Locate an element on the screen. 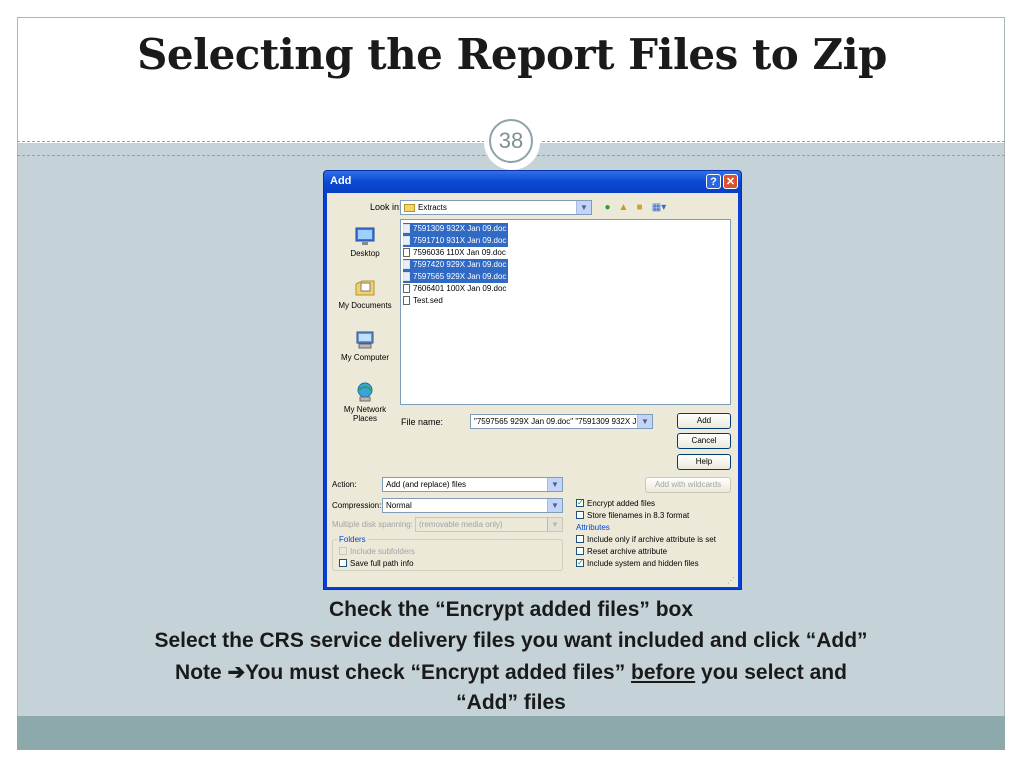 Image resolution: width=1024 pixels, height=768 pixels. look-in-value: Extracts is located at coordinates (432, 207).